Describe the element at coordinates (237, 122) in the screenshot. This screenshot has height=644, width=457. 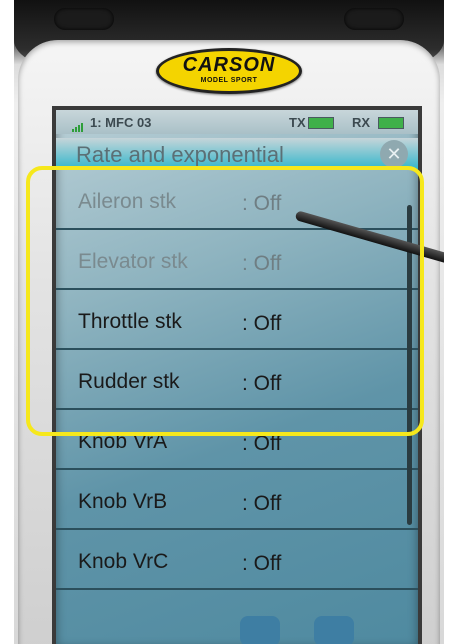
I see `status-bar: 1: MFC 03 TX RX` at that location.